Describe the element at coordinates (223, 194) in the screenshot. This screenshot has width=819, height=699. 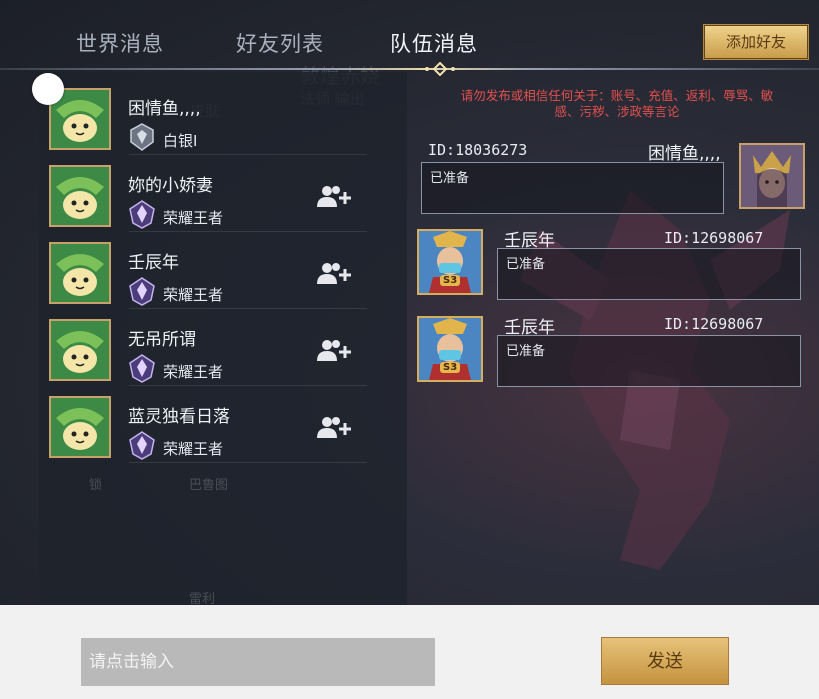
I see `player-row: 妳的小娇妻 荣耀王者` at that location.